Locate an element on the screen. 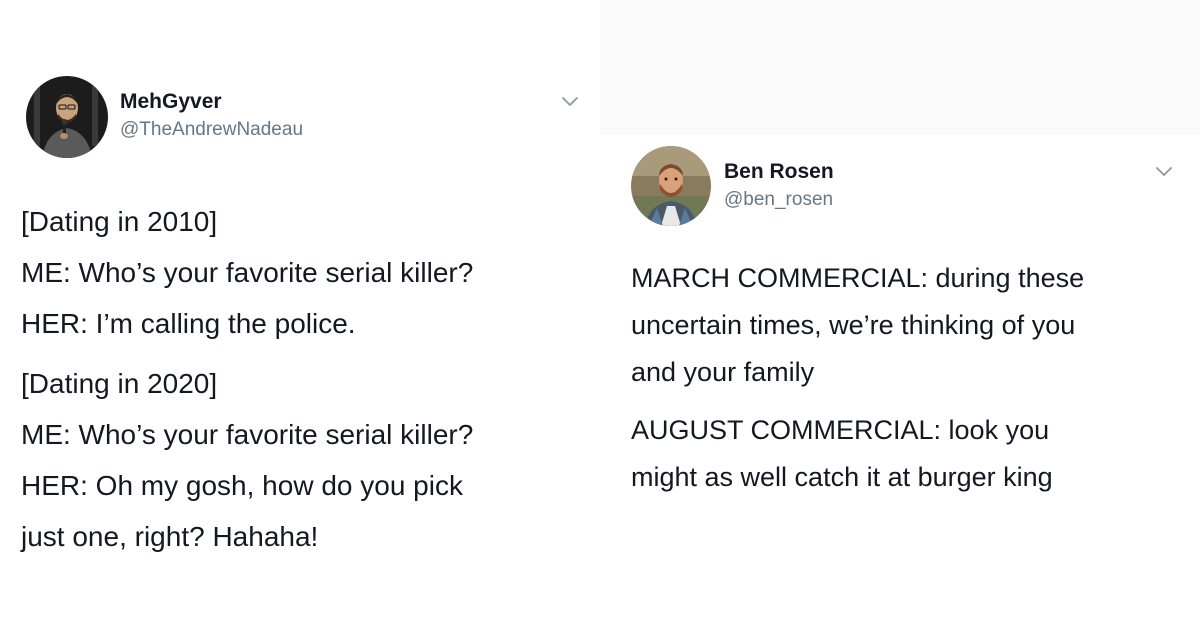  tweet-line: MARCH COMMERCIAL: during these is located at coordinates (858, 278).